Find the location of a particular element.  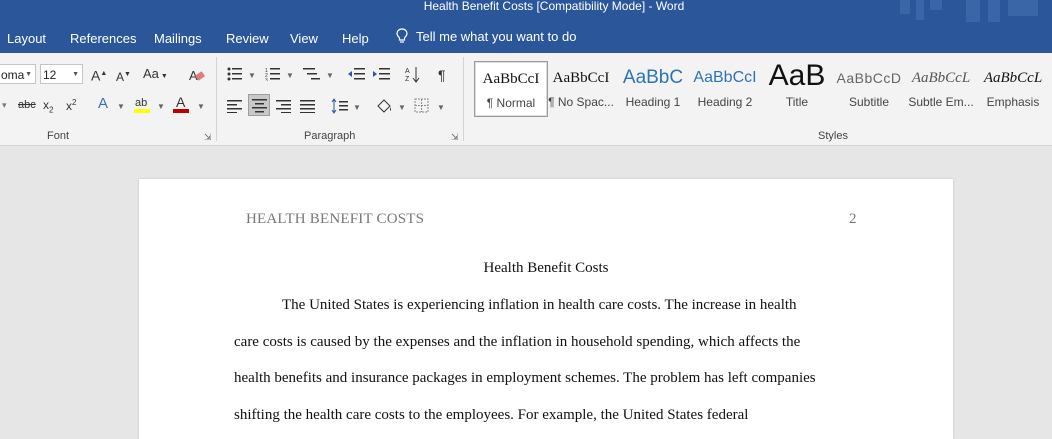

running-head: HEALTH BENEFIT COSTS is located at coordinates (335, 219).